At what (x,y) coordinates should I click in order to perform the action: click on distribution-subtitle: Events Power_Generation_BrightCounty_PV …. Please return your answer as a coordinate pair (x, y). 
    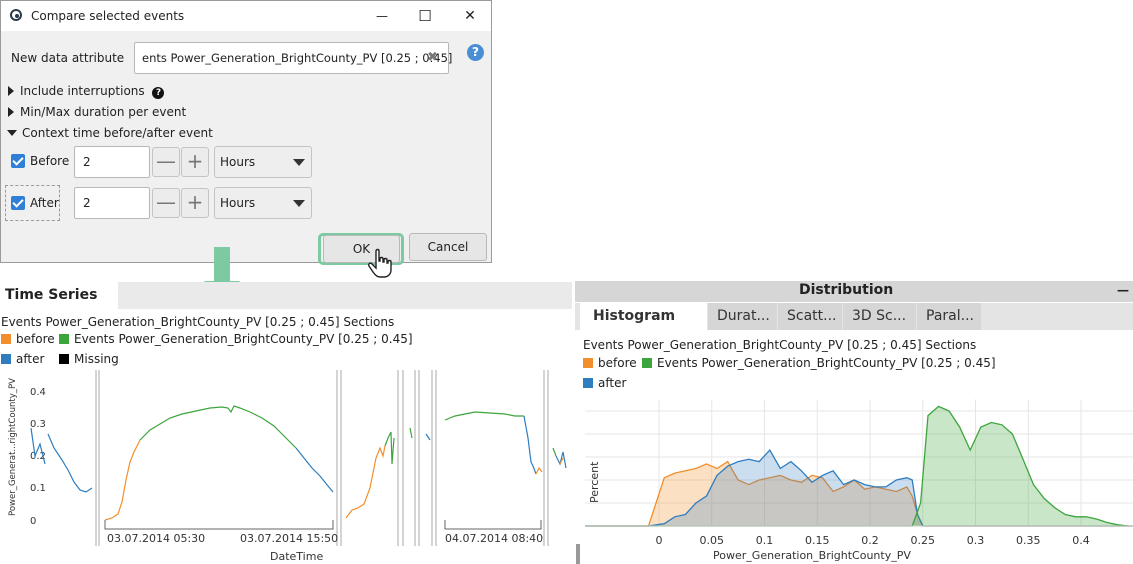
    Looking at the image, I should click on (780, 345).